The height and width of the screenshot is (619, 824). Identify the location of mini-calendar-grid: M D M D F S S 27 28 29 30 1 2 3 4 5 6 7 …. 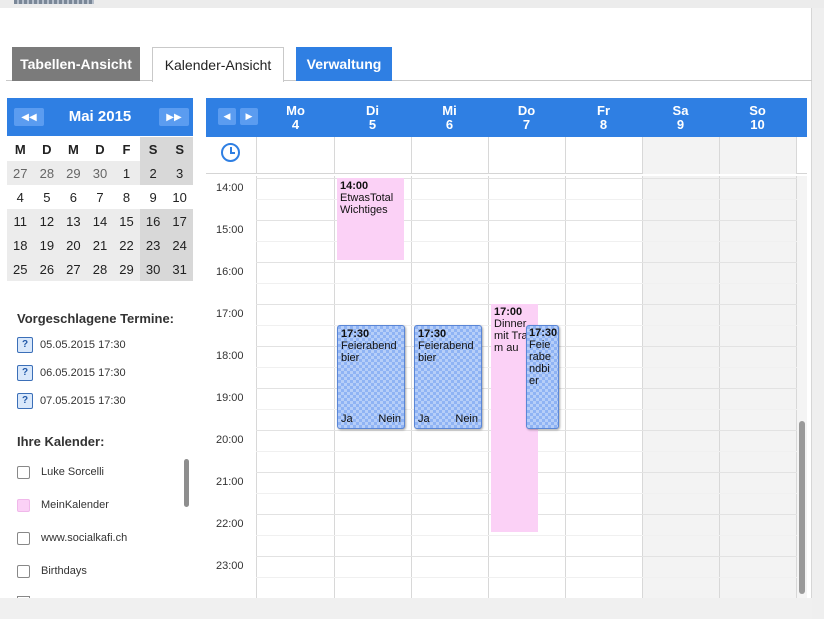
(100, 209).